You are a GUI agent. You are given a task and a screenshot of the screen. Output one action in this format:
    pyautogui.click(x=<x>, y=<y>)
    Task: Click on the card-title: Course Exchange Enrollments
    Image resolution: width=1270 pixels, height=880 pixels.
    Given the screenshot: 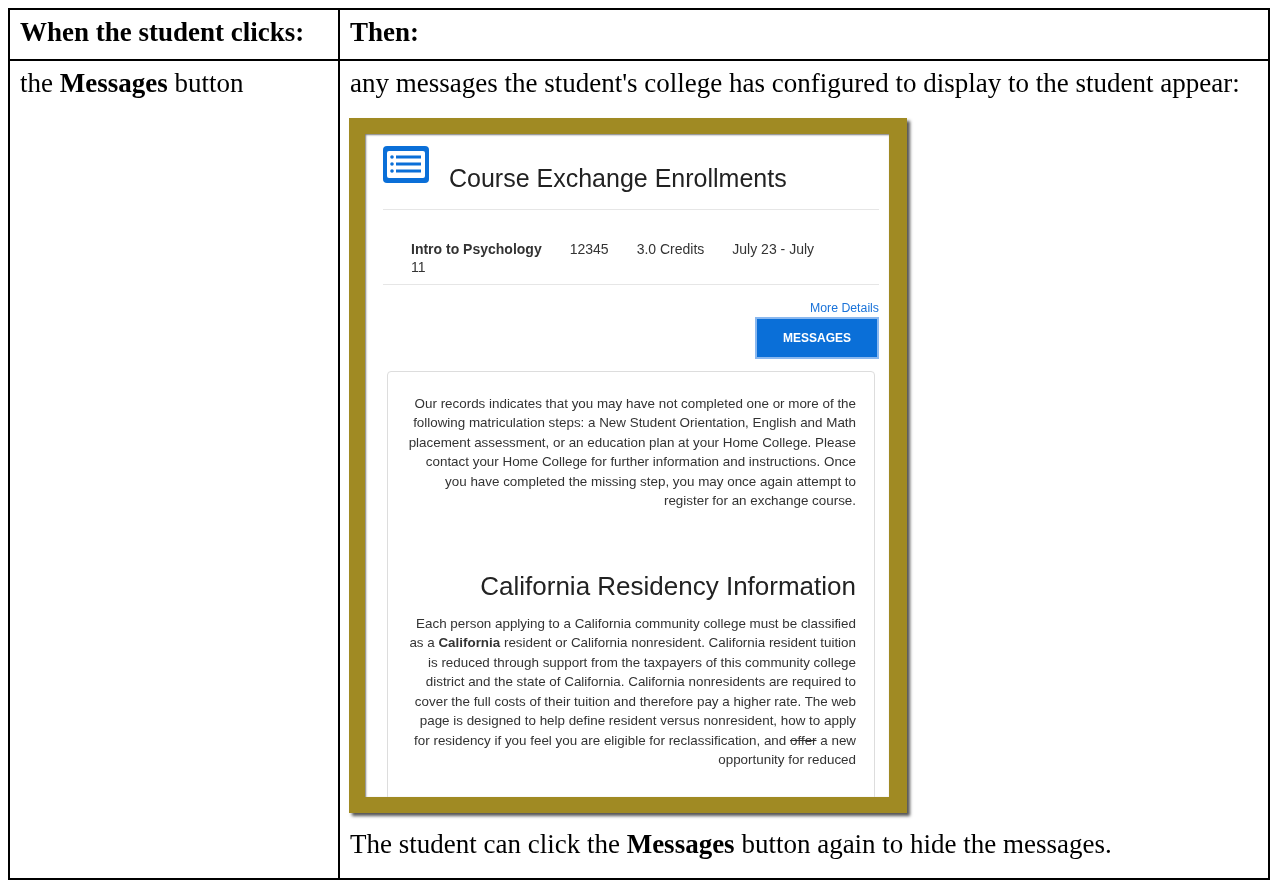 What is the action you would take?
    pyautogui.click(x=618, y=179)
    